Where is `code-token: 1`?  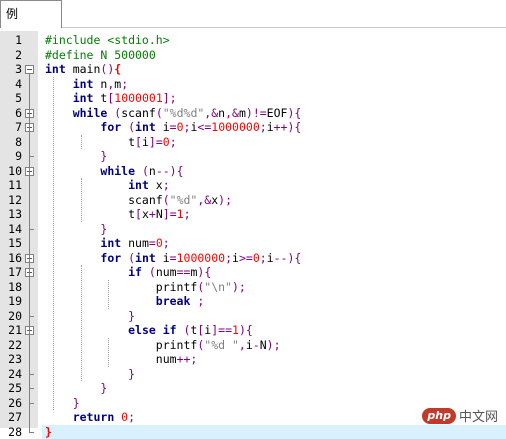
code-token: 1 is located at coordinates (180, 214).